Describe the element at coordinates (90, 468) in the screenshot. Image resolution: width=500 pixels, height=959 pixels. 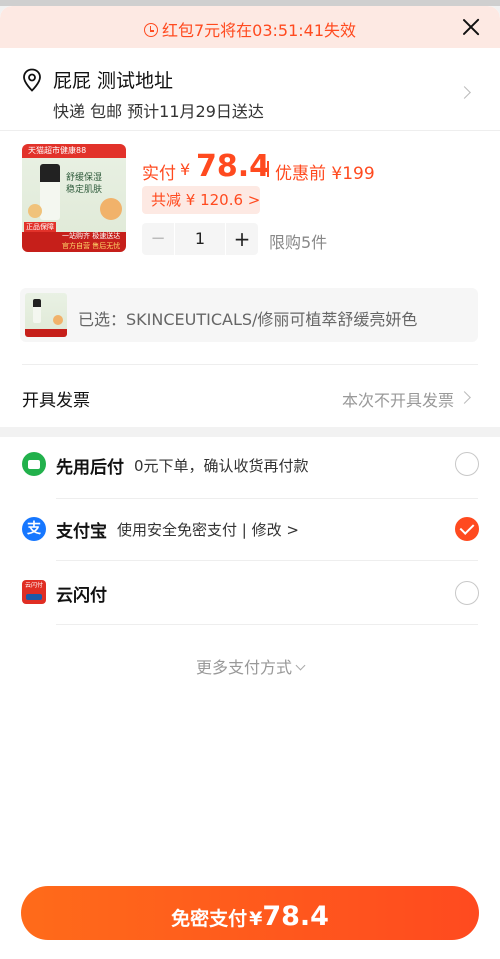
I see `payment-name: 先用后付` at that location.